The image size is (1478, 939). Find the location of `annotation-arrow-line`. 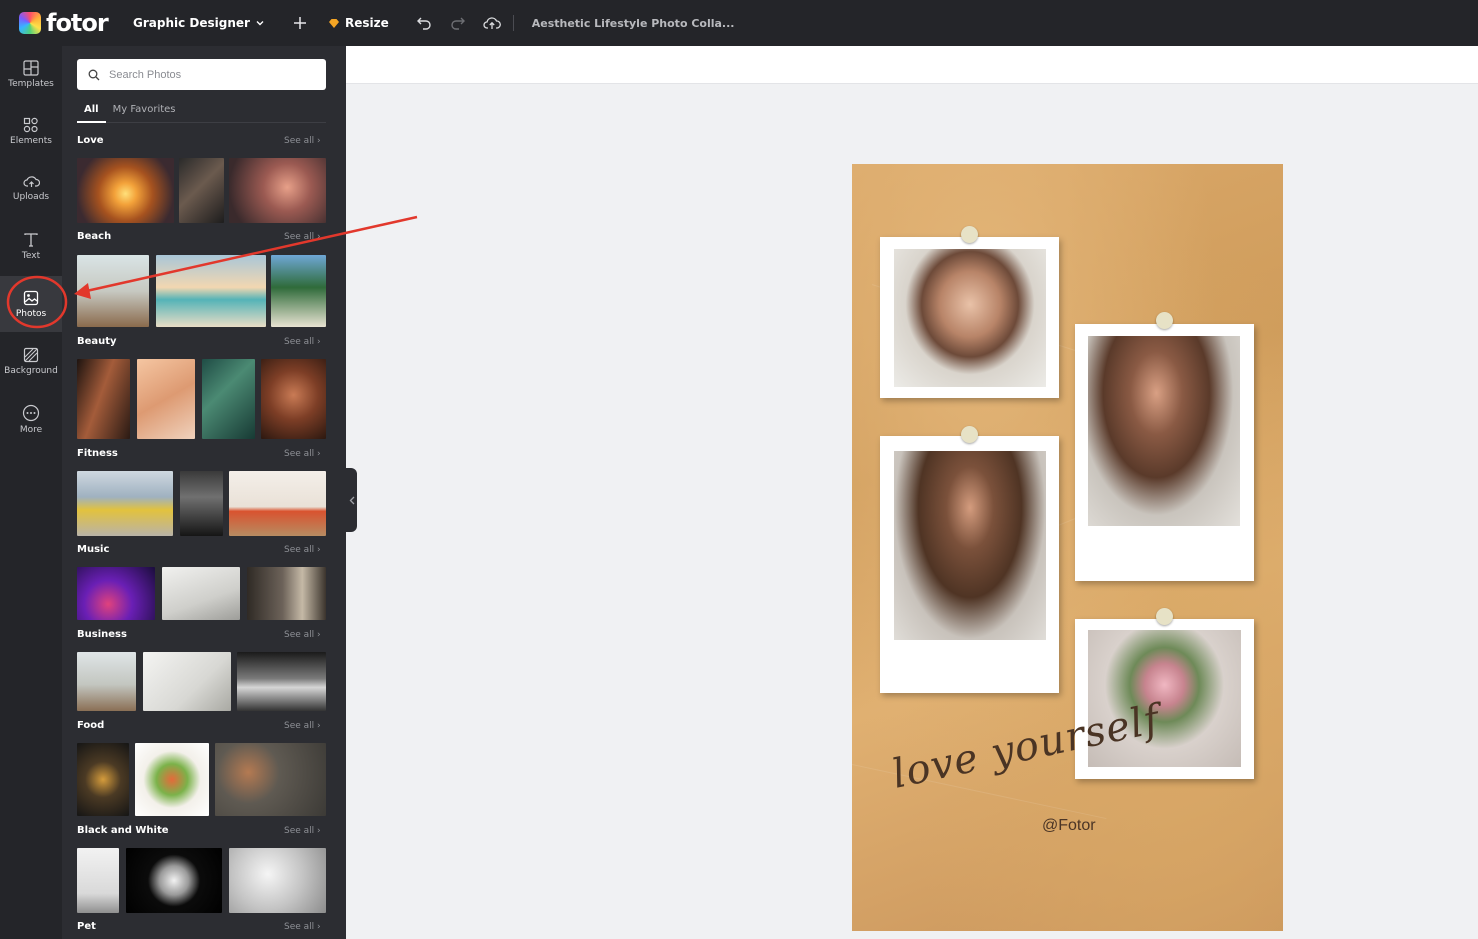

annotation-arrow-line is located at coordinates (249, 254).